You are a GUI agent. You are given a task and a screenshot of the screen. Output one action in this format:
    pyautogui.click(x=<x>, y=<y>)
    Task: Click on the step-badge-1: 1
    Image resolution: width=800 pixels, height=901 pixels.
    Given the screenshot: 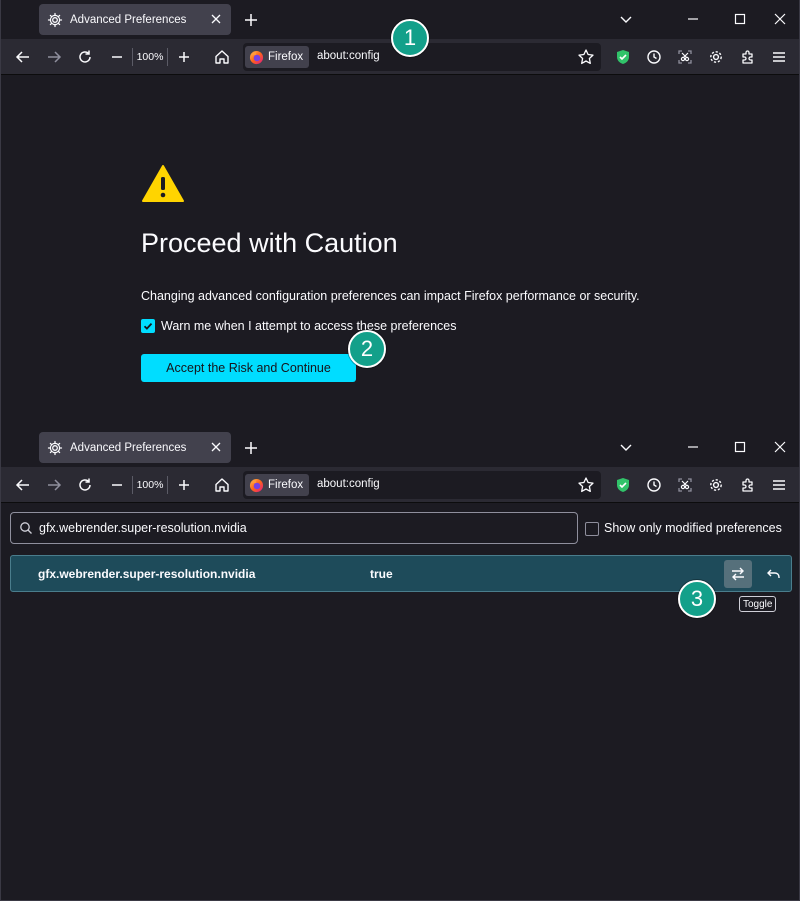 What is the action you would take?
    pyautogui.click(x=410, y=38)
    